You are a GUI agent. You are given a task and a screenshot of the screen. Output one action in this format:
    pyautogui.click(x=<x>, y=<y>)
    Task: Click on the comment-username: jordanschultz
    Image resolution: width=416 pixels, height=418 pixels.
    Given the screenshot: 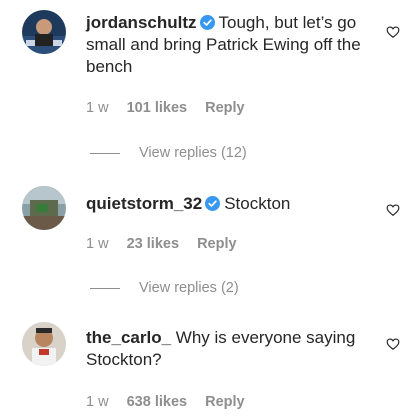 What is the action you would take?
    pyautogui.click(x=141, y=22)
    